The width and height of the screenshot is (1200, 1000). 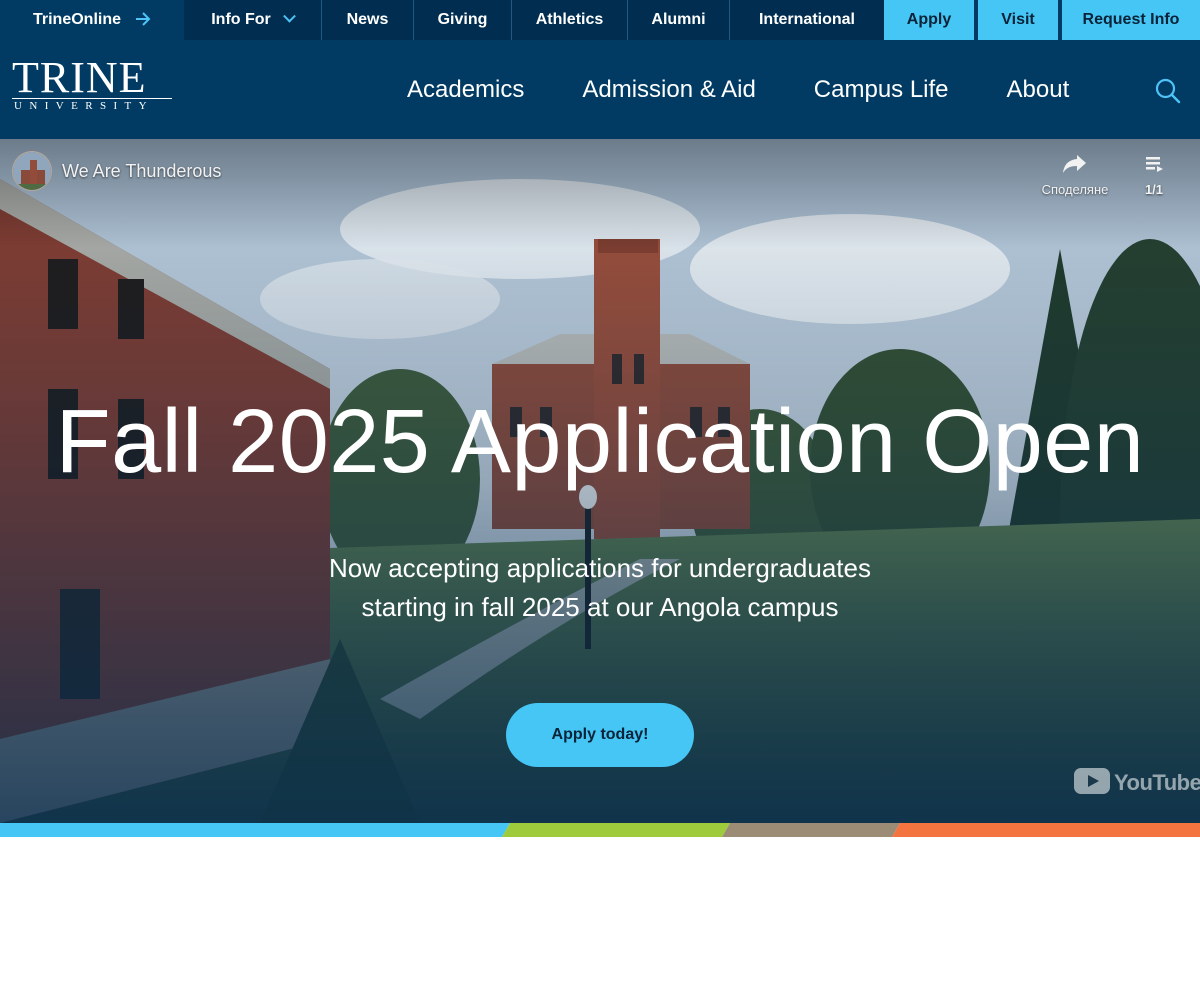 I want to click on chevron-down-icon, so click(x=289, y=16).